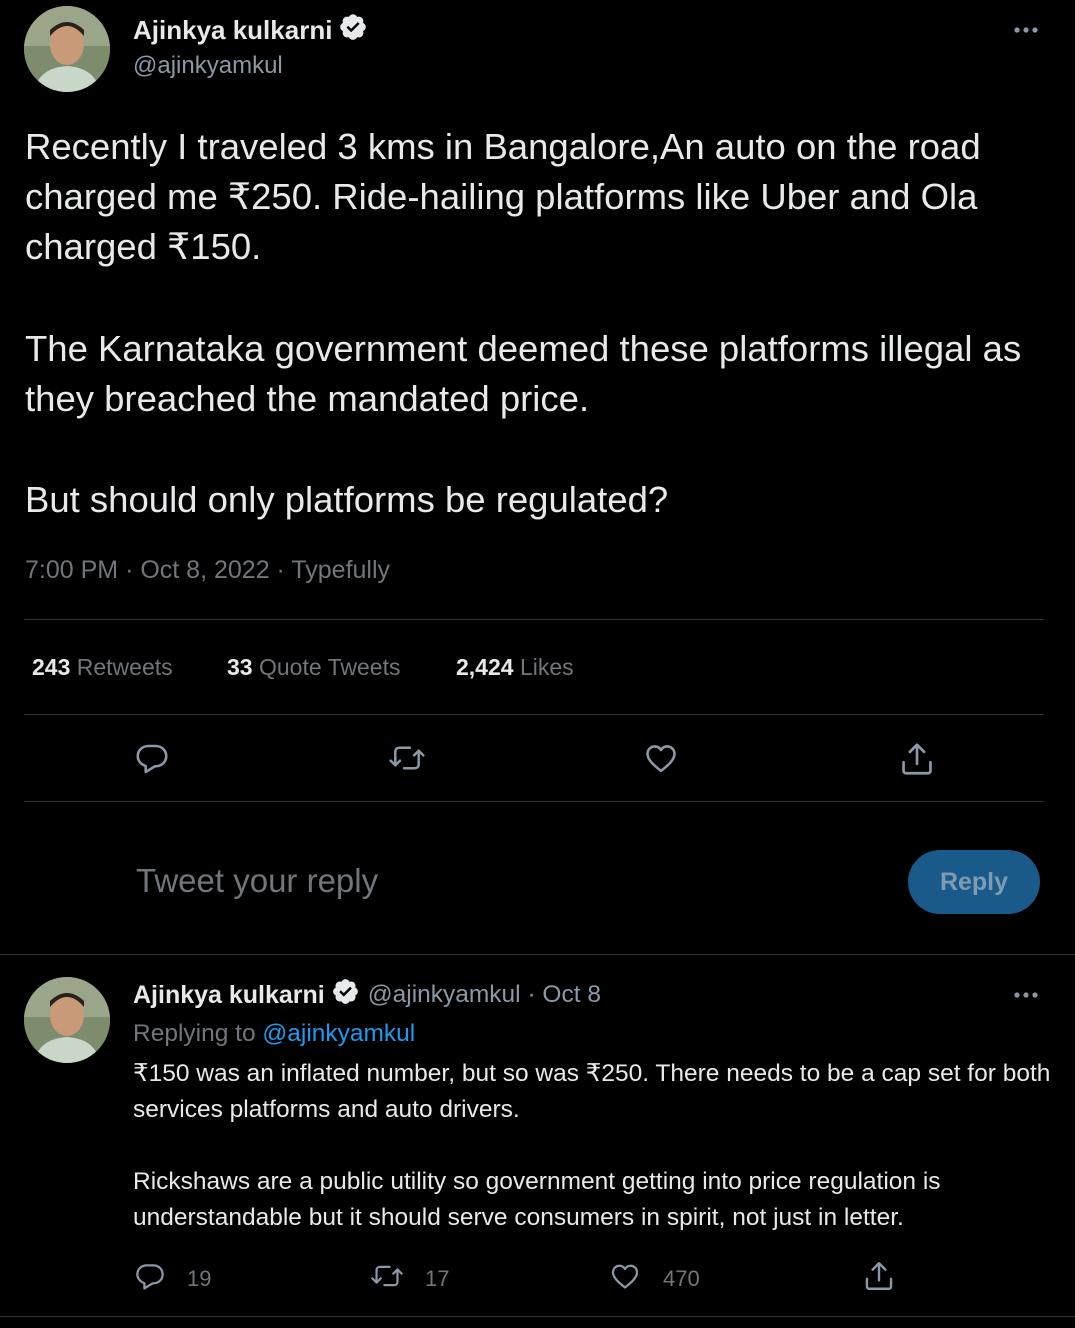 The height and width of the screenshot is (1328, 1075). I want to click on like-count: 470, so click(681, 1278).